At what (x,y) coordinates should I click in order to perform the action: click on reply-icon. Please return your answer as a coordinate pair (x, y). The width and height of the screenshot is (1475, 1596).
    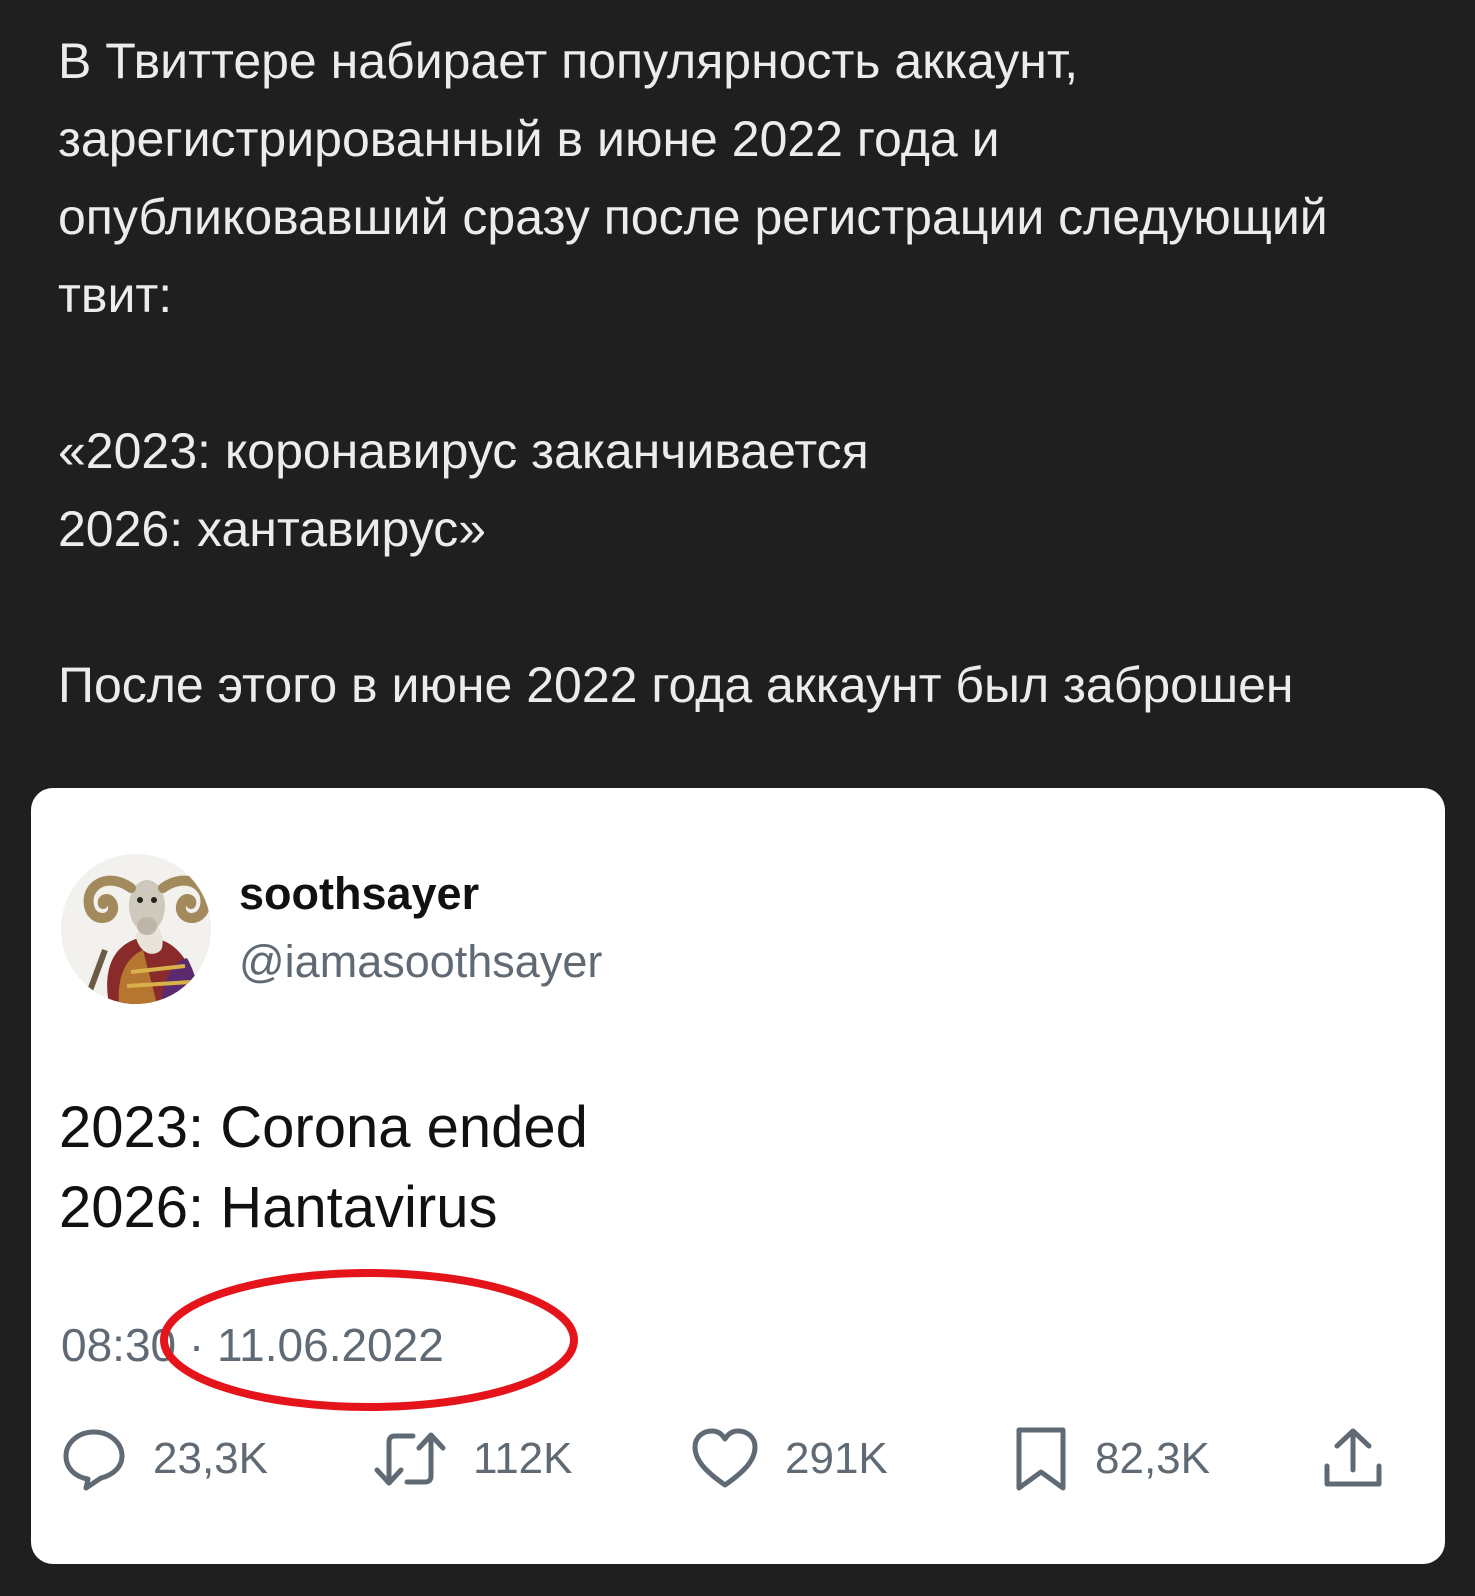
    Looking at the image, I should click on (94, 1459).